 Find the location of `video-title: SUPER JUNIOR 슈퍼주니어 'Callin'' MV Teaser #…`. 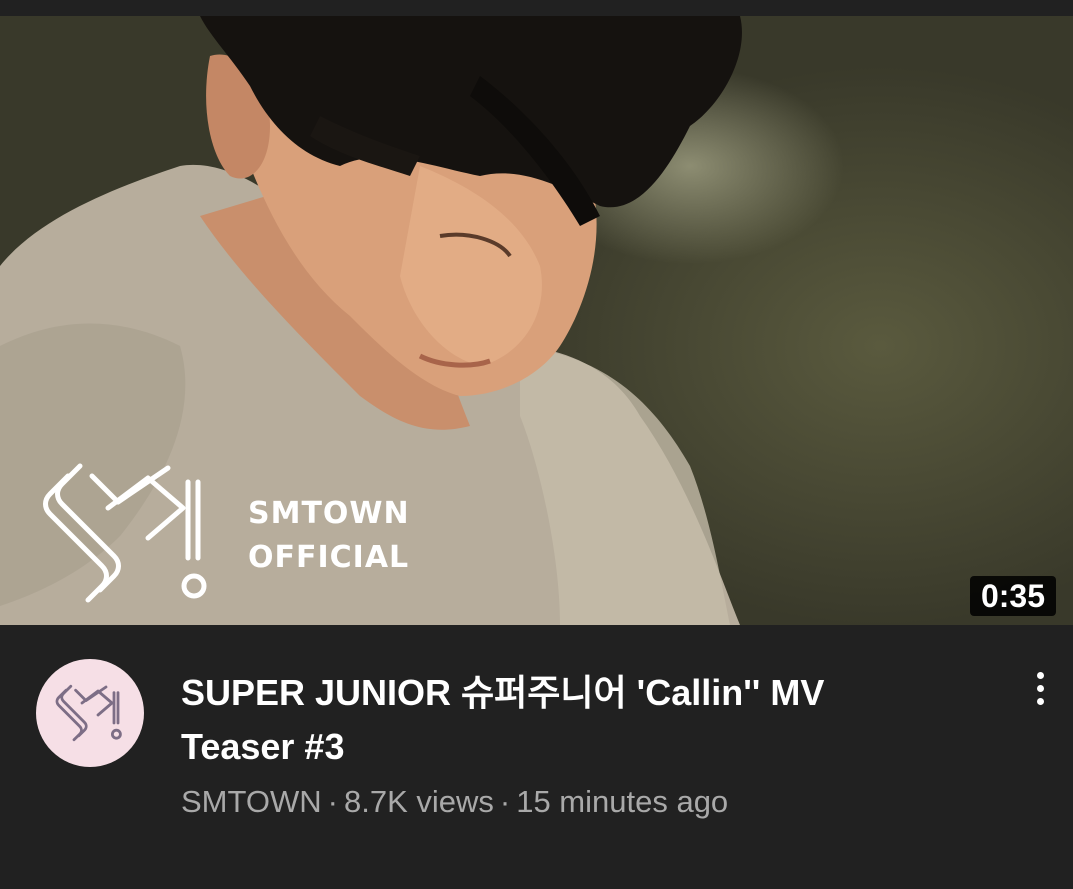

video-title: SUPER JUNIOR 슈퍼주니어 'Callin'' MV Teaser #… is located at coordinates (561, 720).